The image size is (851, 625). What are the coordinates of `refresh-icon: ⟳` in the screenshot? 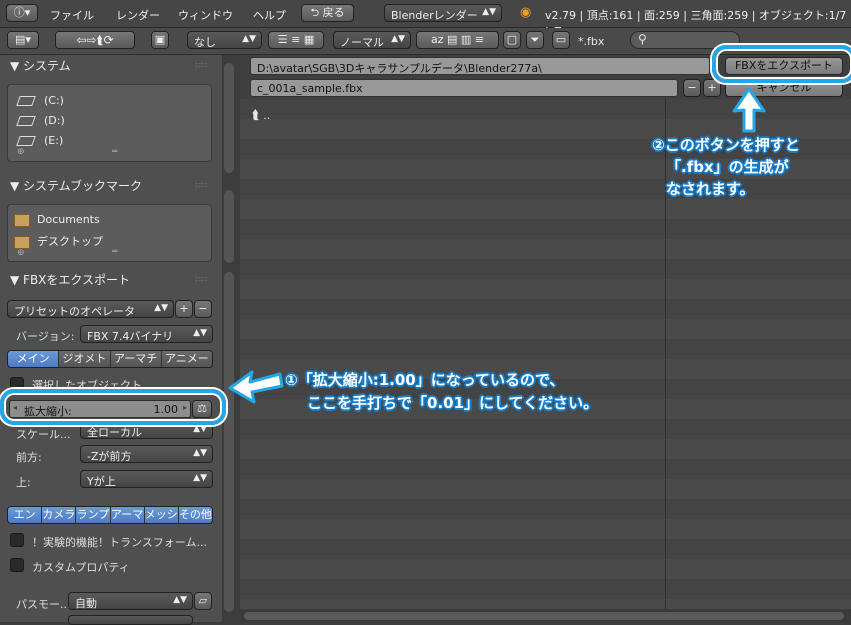 It's located at (109, 40).